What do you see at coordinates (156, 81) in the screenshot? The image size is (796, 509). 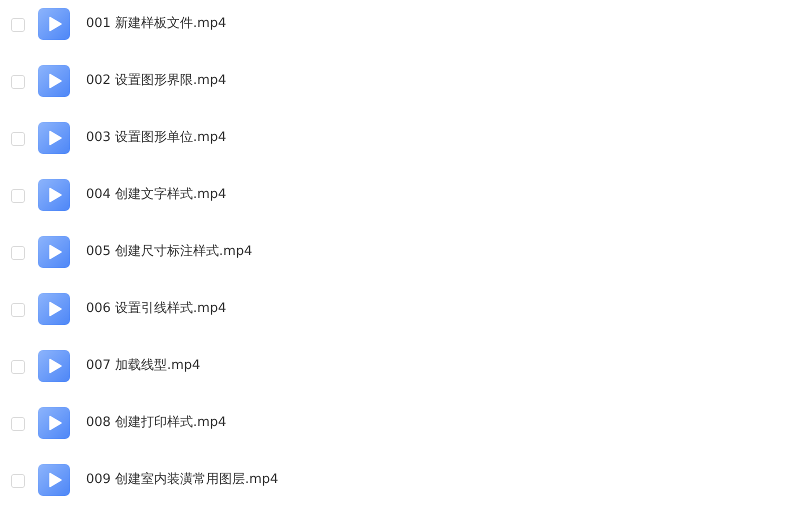 I see `file-name: 002 设置图形界限.mp4` at bounding box center [156, 81].